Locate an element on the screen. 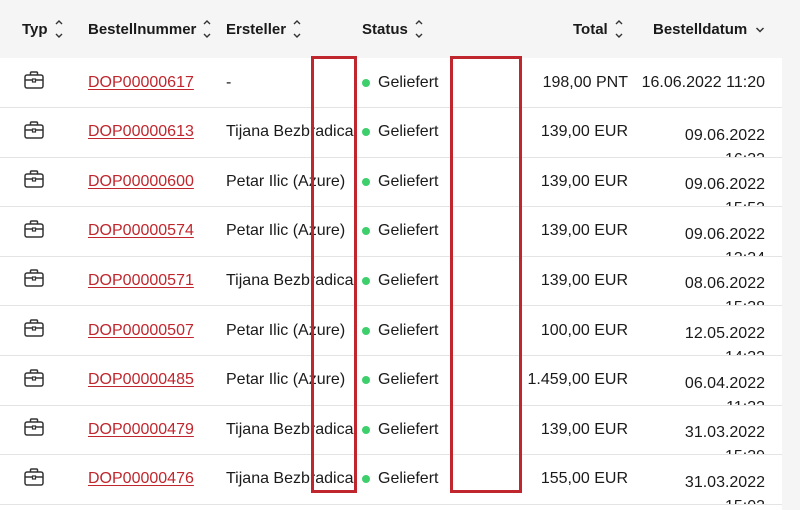 Image resolution: width=800 pixels, height=510 pixels. order-number-cell: DOP00000617 is located at coordinates (141, 82).